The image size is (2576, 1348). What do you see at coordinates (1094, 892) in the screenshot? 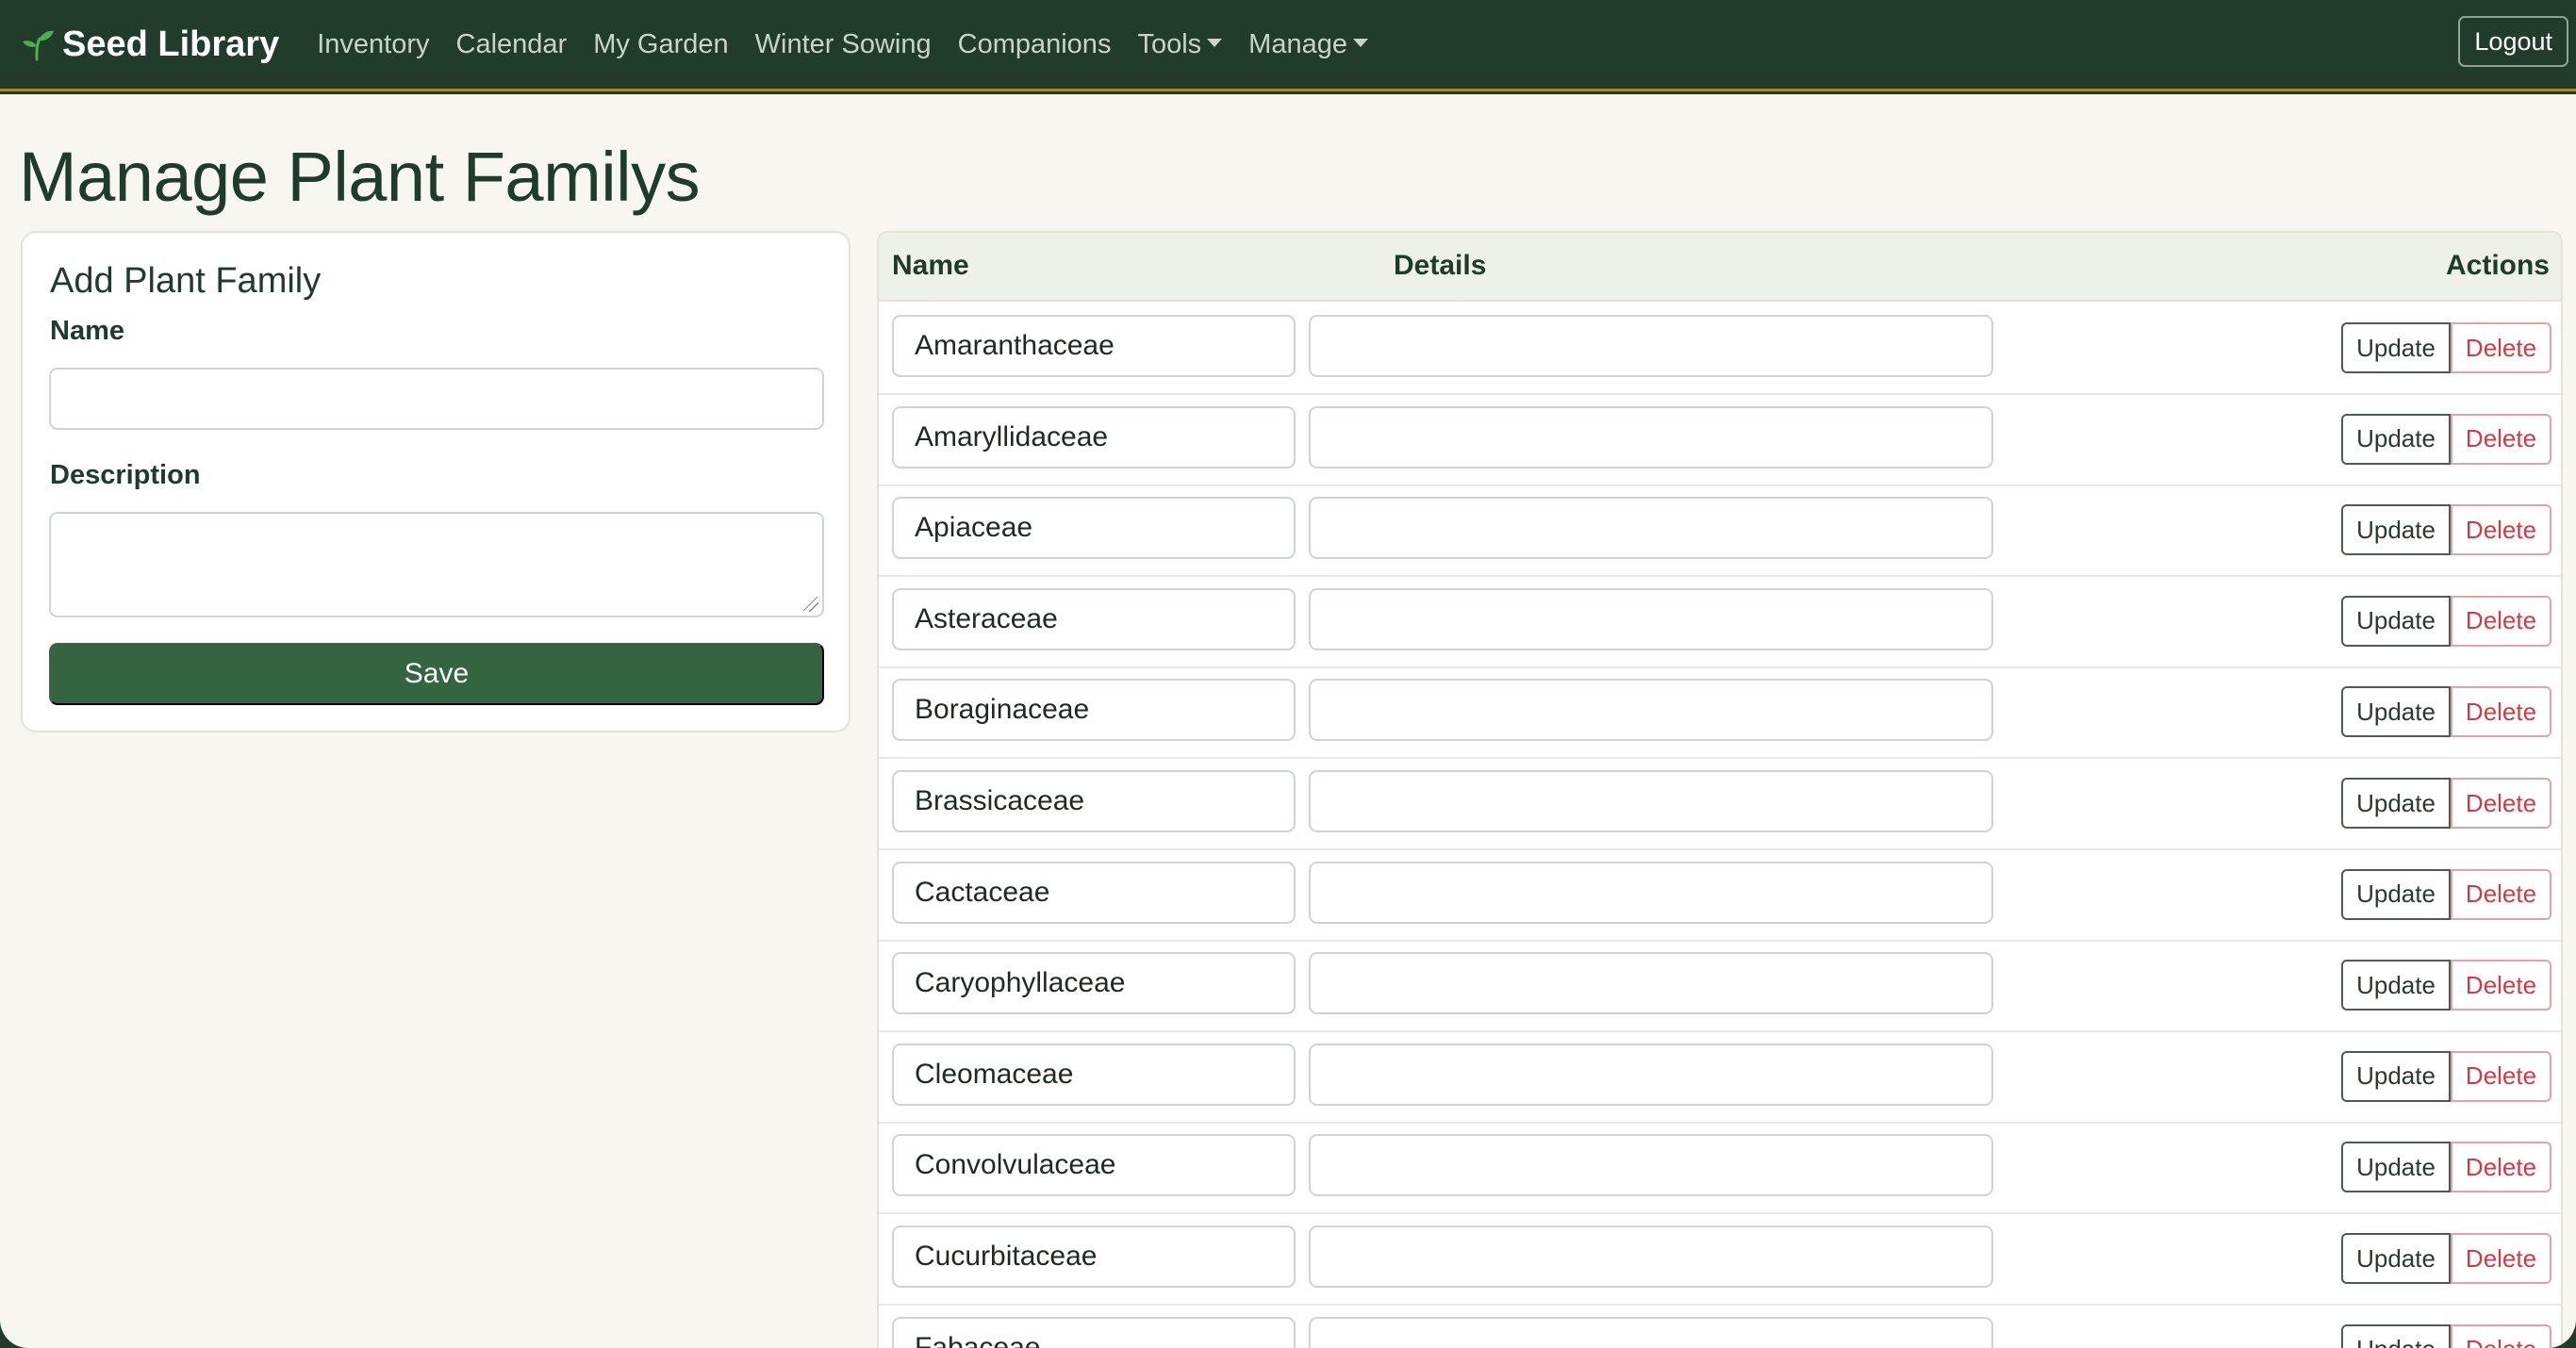
I see `family-name-input: Cactaceae` at bounding box center [1094, 892].